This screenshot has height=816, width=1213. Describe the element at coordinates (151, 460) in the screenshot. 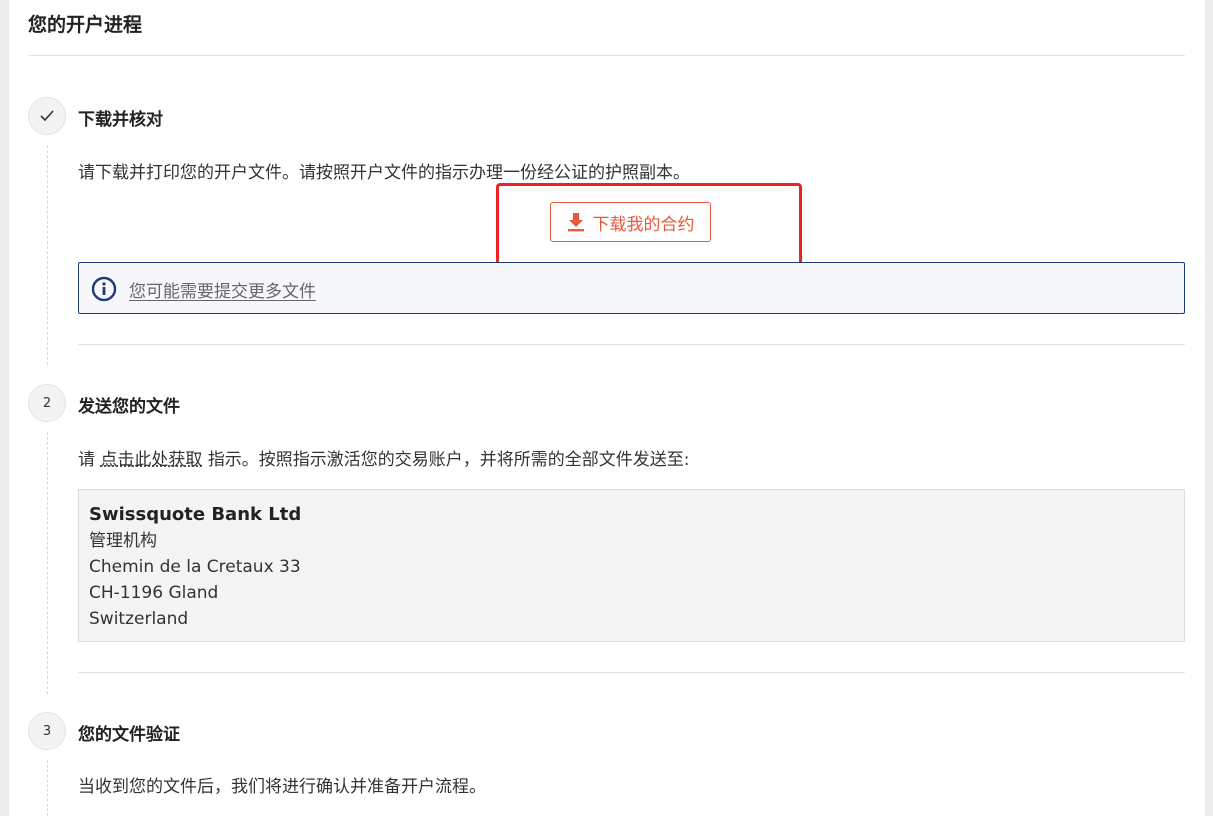

I see `instructions-link: 点击此处获取` at that location.